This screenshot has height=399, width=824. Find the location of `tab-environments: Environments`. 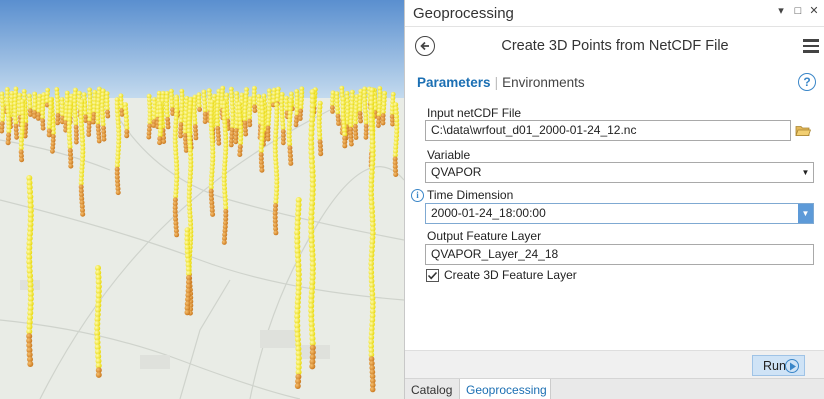

tab-environments: Environments is located at coordinates (543, 82).